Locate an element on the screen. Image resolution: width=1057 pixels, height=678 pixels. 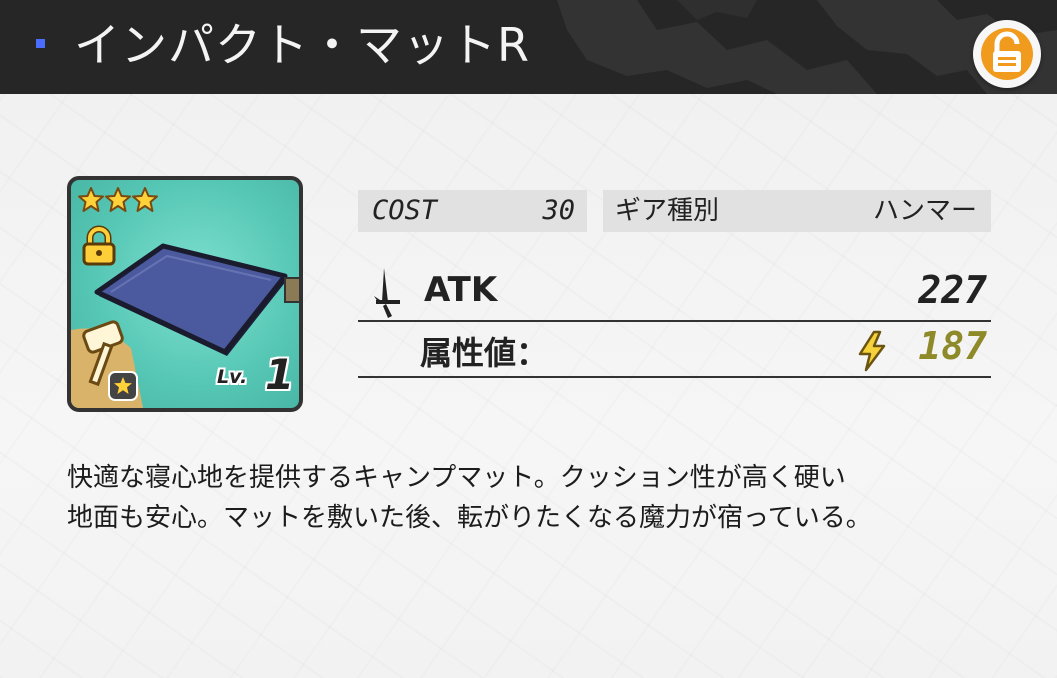
attribute-row: 属性値： 187 is located at coordinates (674, 350).